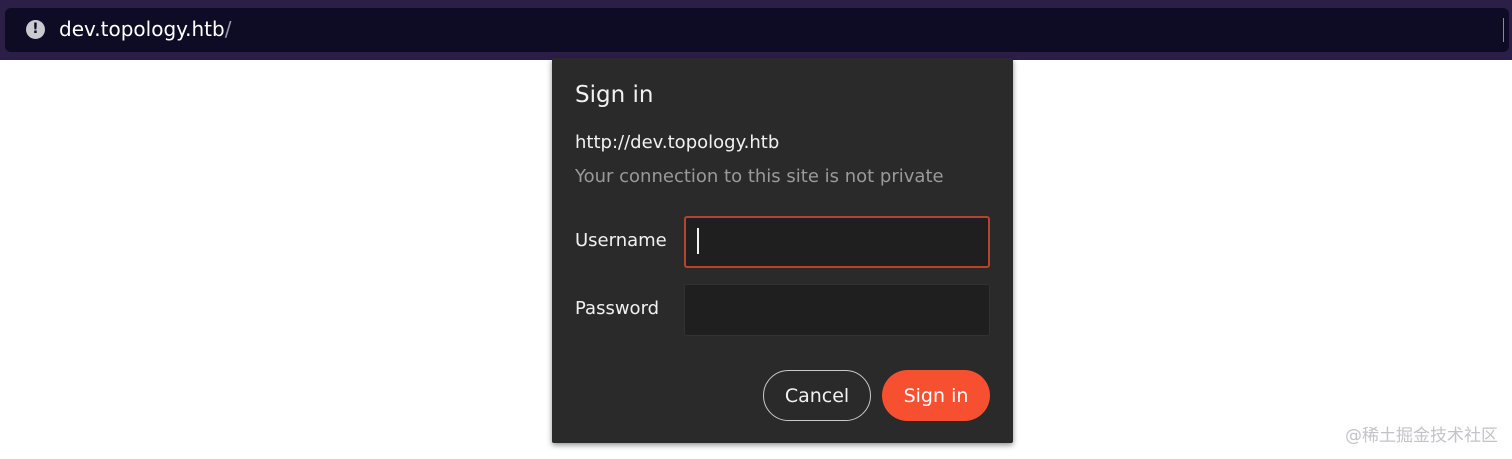 The height and width of the screenshot is (459, 1512). I want to click on url-text: dev.topology.htb/, so click(145, 29).